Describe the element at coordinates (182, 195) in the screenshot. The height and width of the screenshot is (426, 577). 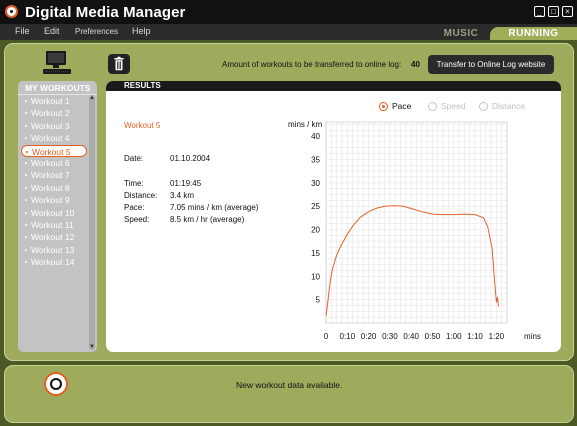
I see `distance-value: 3.4 km` at that location.